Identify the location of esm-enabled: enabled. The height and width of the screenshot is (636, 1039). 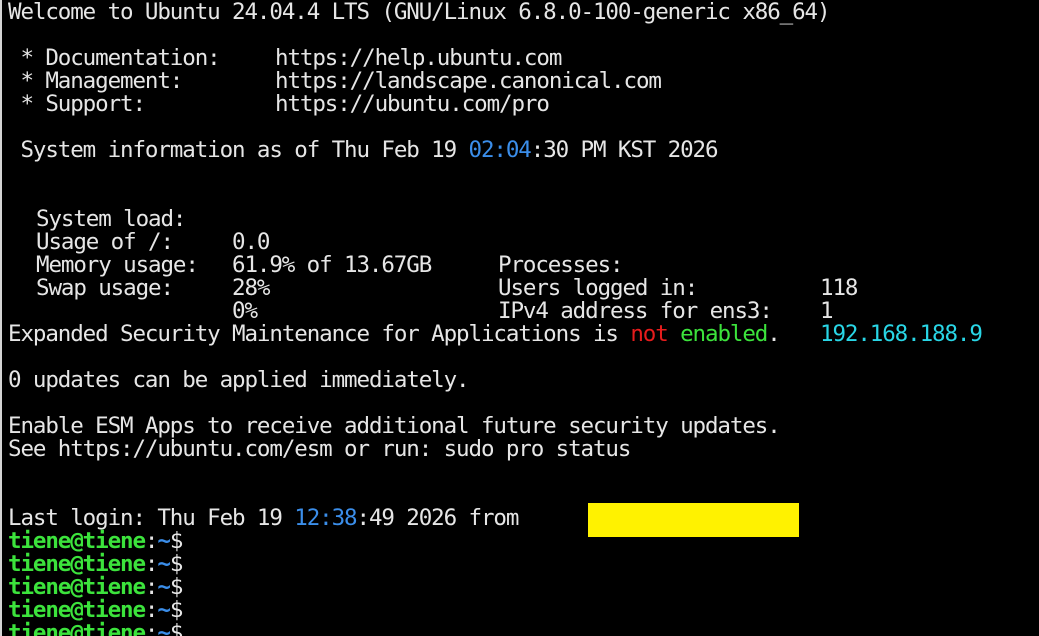
(724, 334).